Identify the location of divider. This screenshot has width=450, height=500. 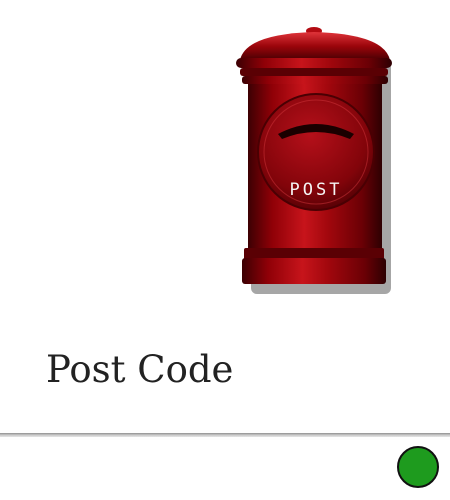
(225, 435).